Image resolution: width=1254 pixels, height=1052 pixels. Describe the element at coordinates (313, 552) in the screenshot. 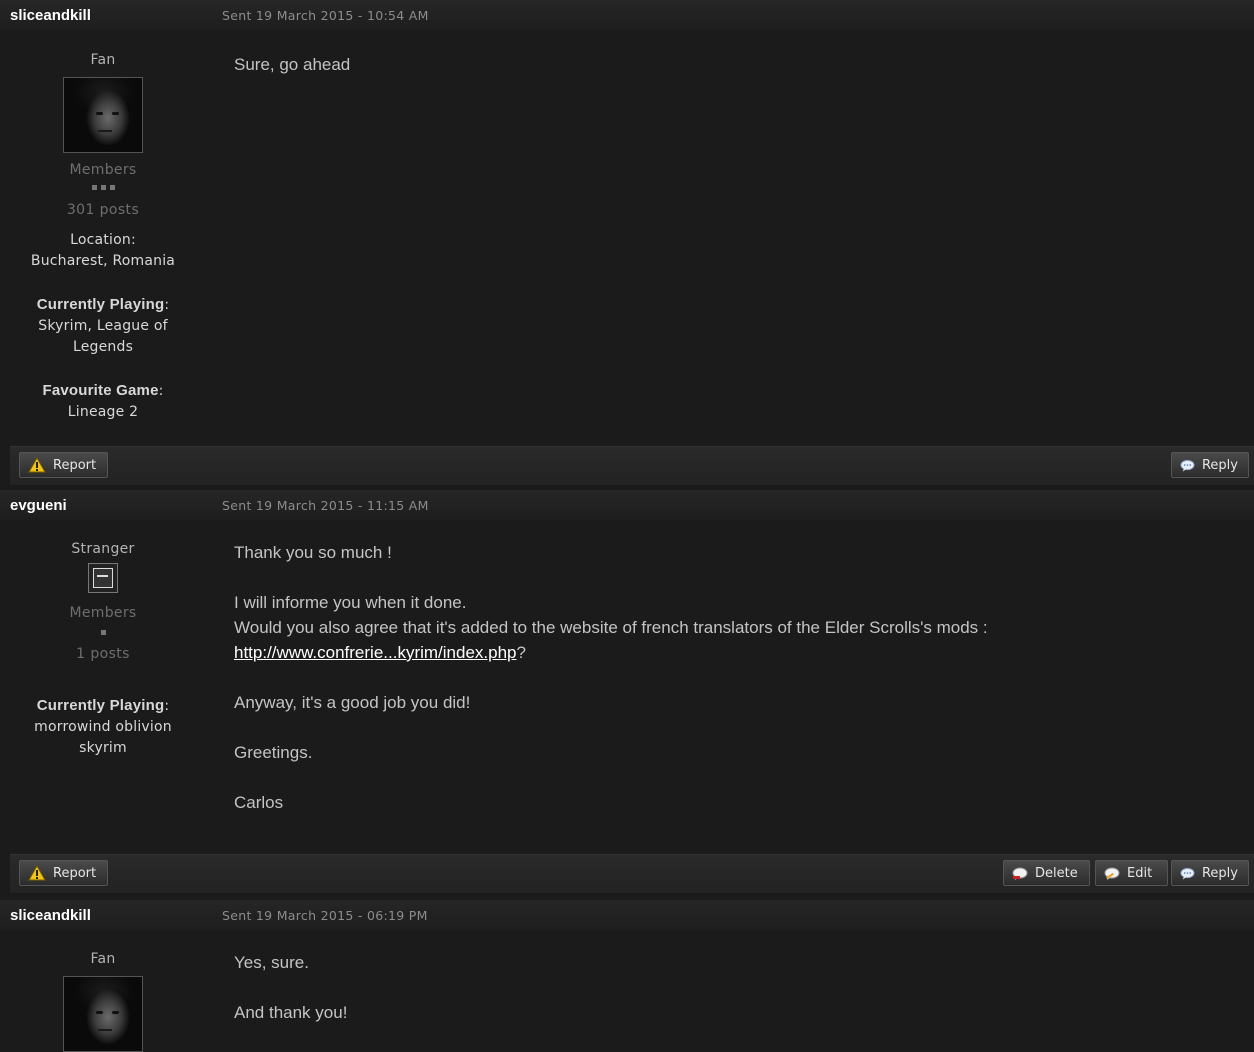

I see `post-text: Thank you so much !` at that location.